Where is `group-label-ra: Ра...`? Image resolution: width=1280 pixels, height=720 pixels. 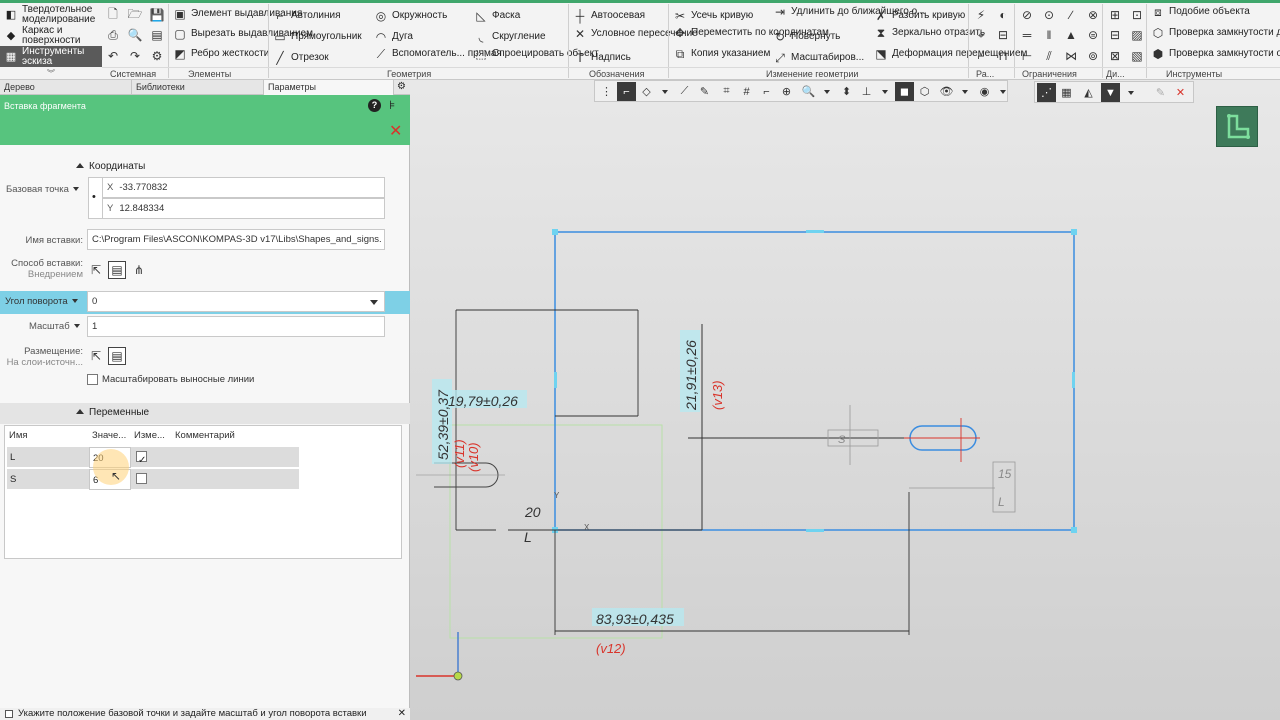
group-label-ra: Ра... is located at coordinates (985, 74).